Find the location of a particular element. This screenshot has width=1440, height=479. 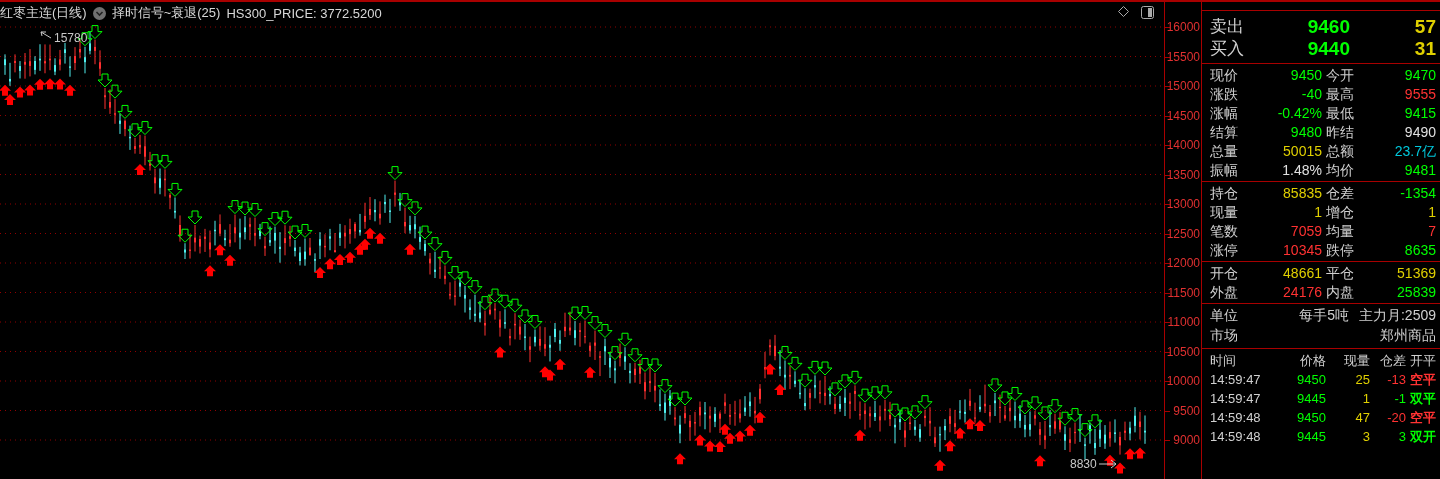

stat-value: 9470 is located at coordinates (1419, 75).